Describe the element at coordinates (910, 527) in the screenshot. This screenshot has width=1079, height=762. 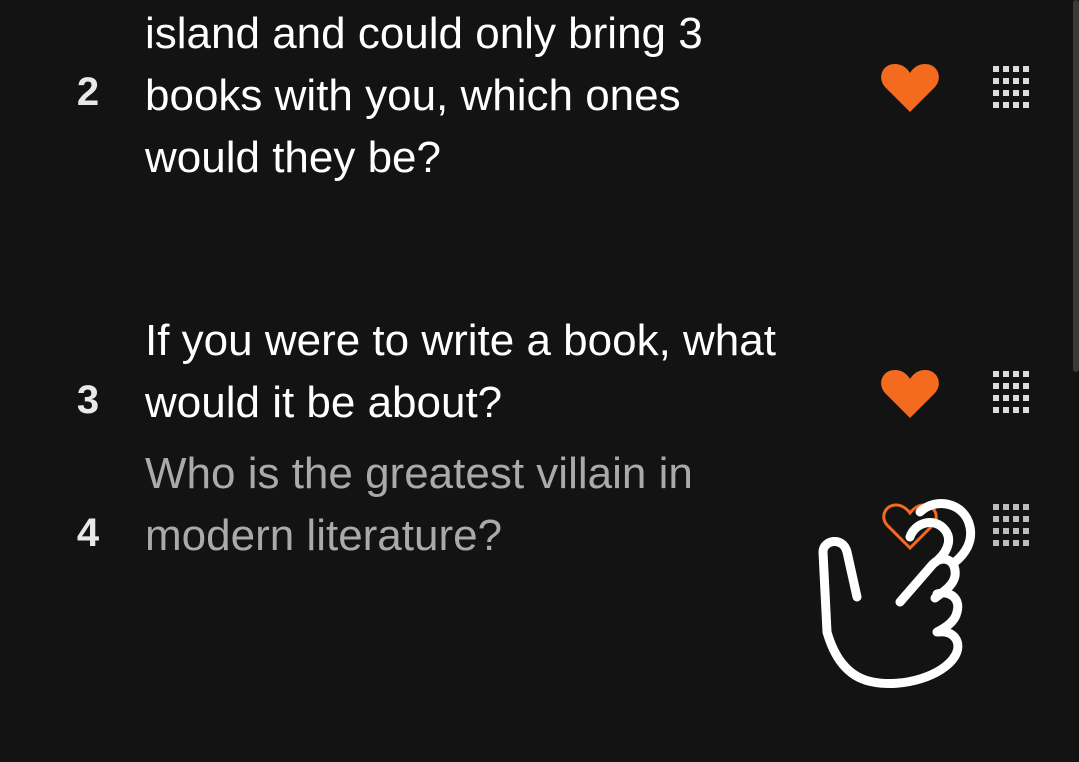
I see `heart-outline-icon` at that location.